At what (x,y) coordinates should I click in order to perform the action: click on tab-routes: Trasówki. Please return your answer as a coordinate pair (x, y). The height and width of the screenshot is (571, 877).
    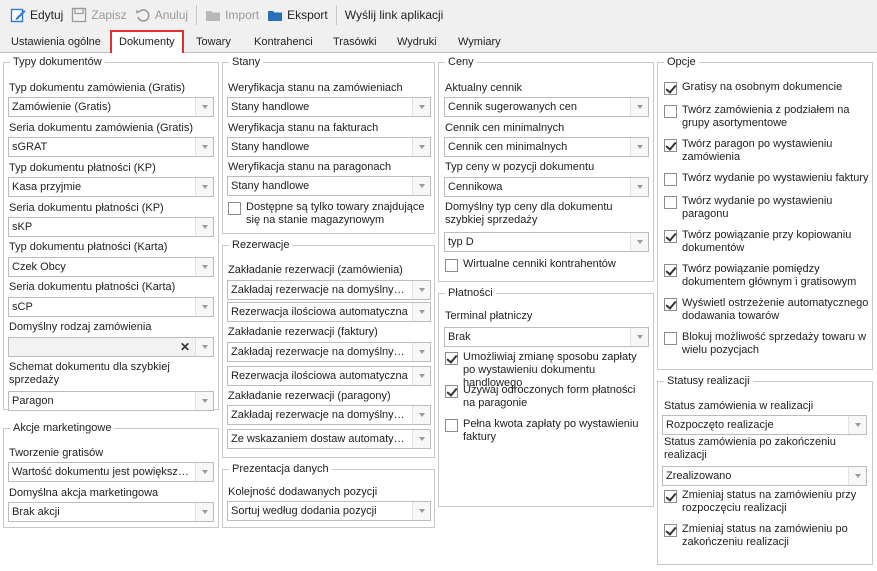
    Looking at the image, I should click on (355, 42).